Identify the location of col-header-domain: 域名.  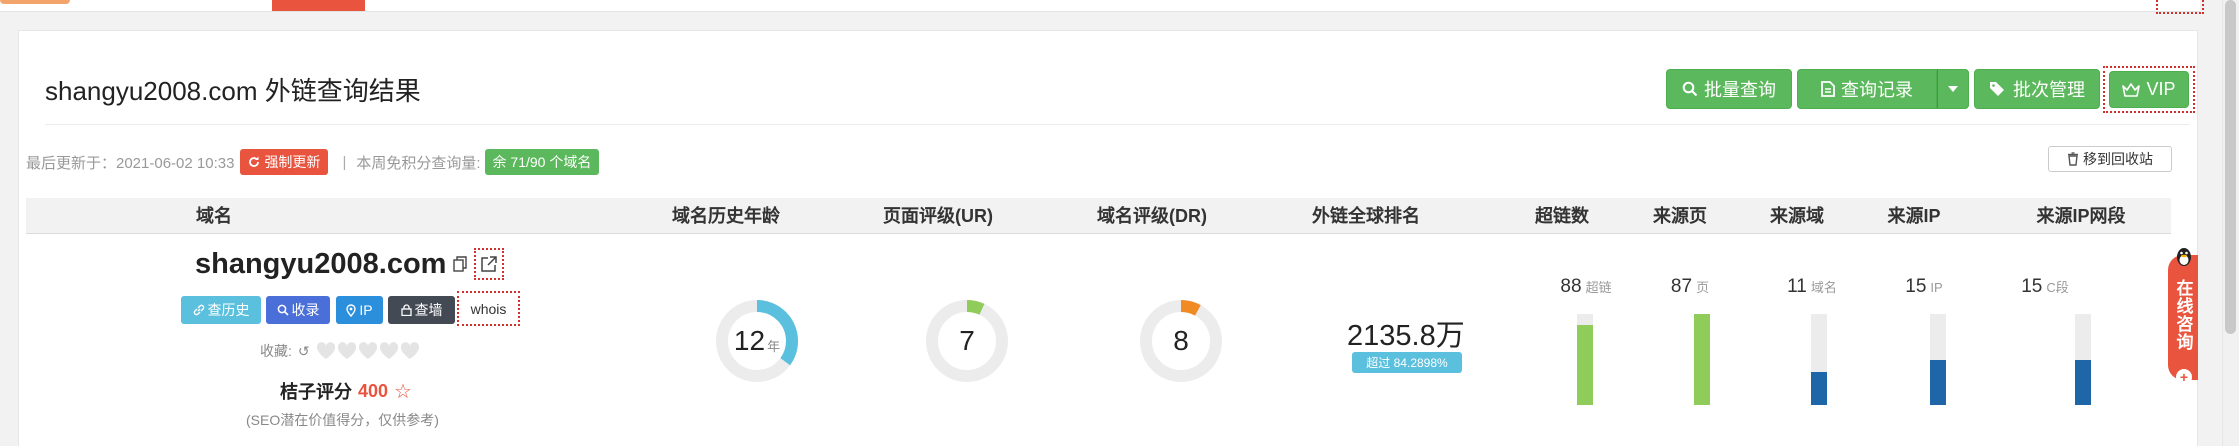
(214, 216).